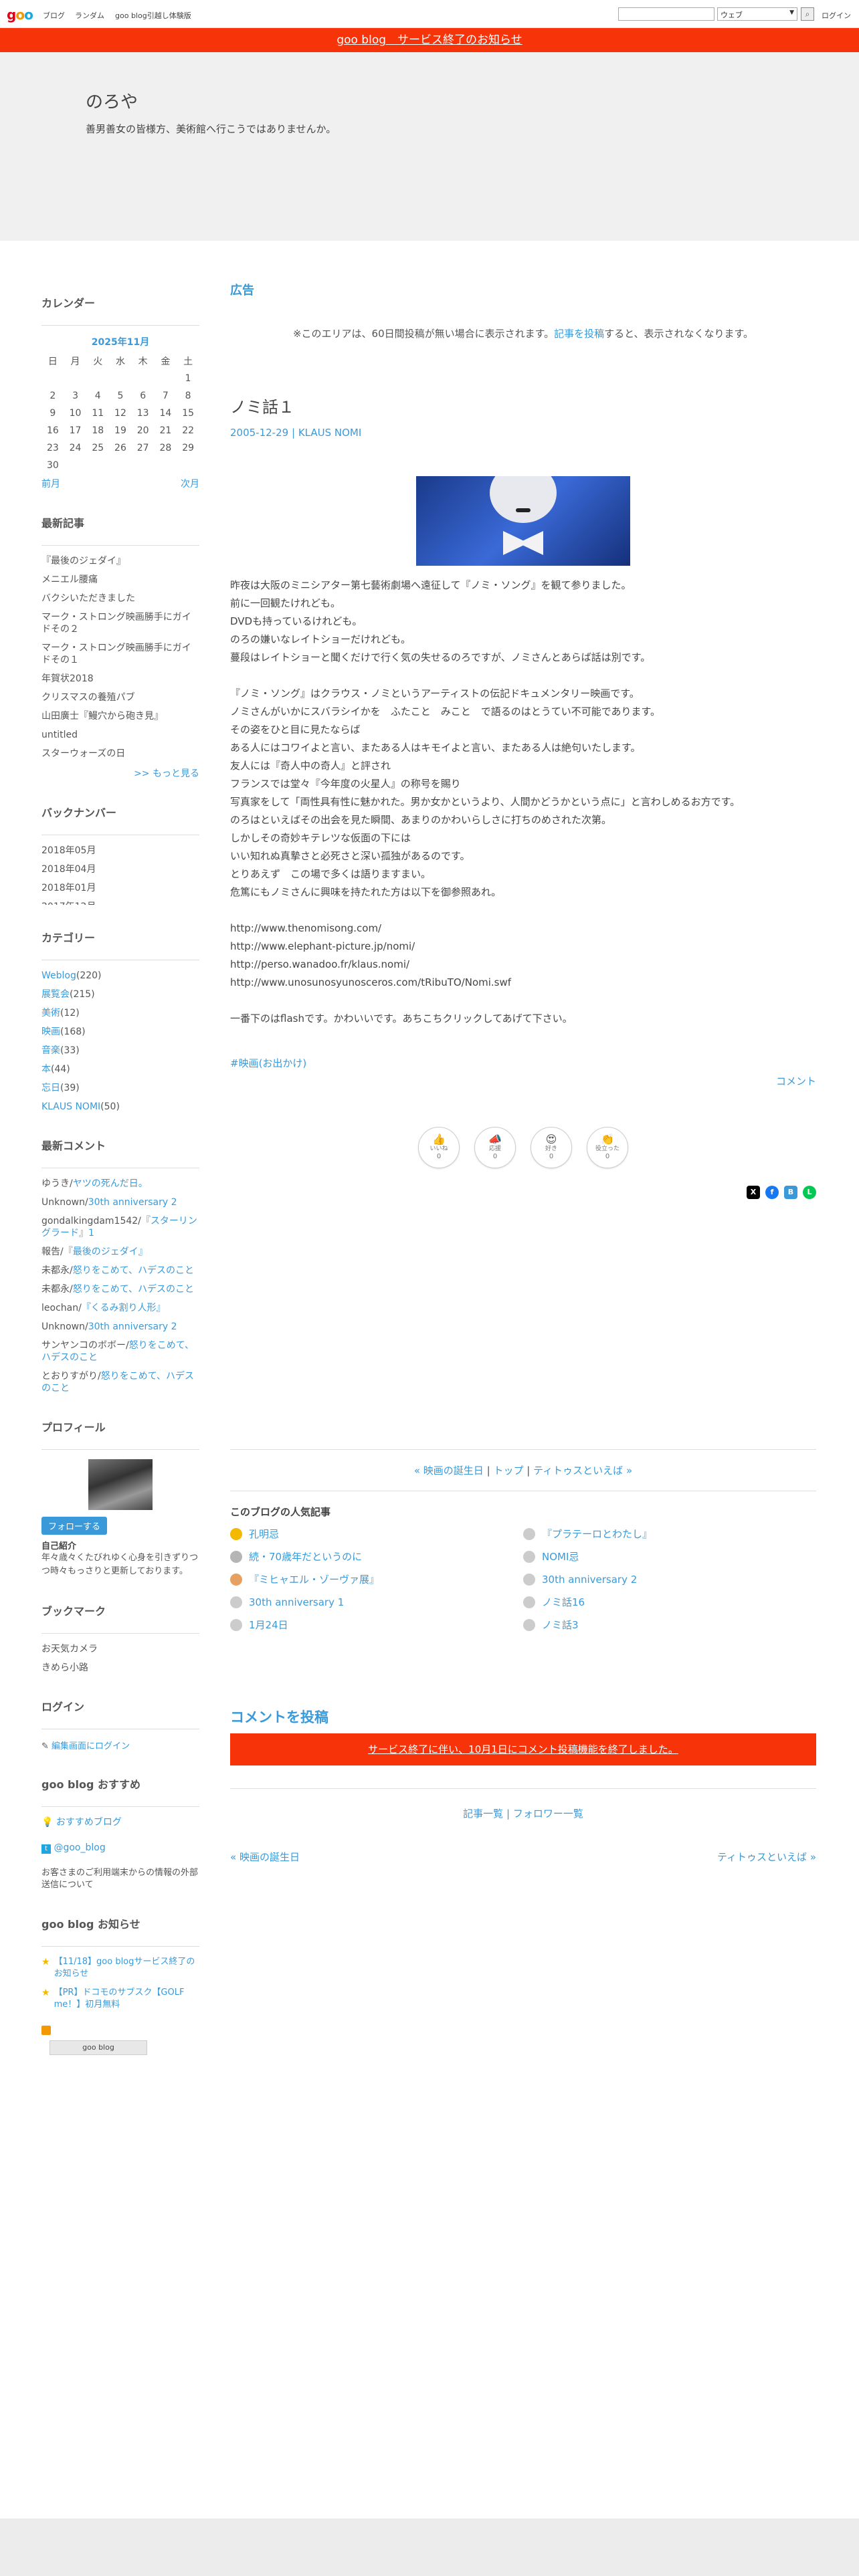 This screenshot has width=859, height=2576. What do you see at coordinates (120, 679) in the screenshot?
I see `recent-post-link: 年賀状2018` at bounding box center [120, 679].